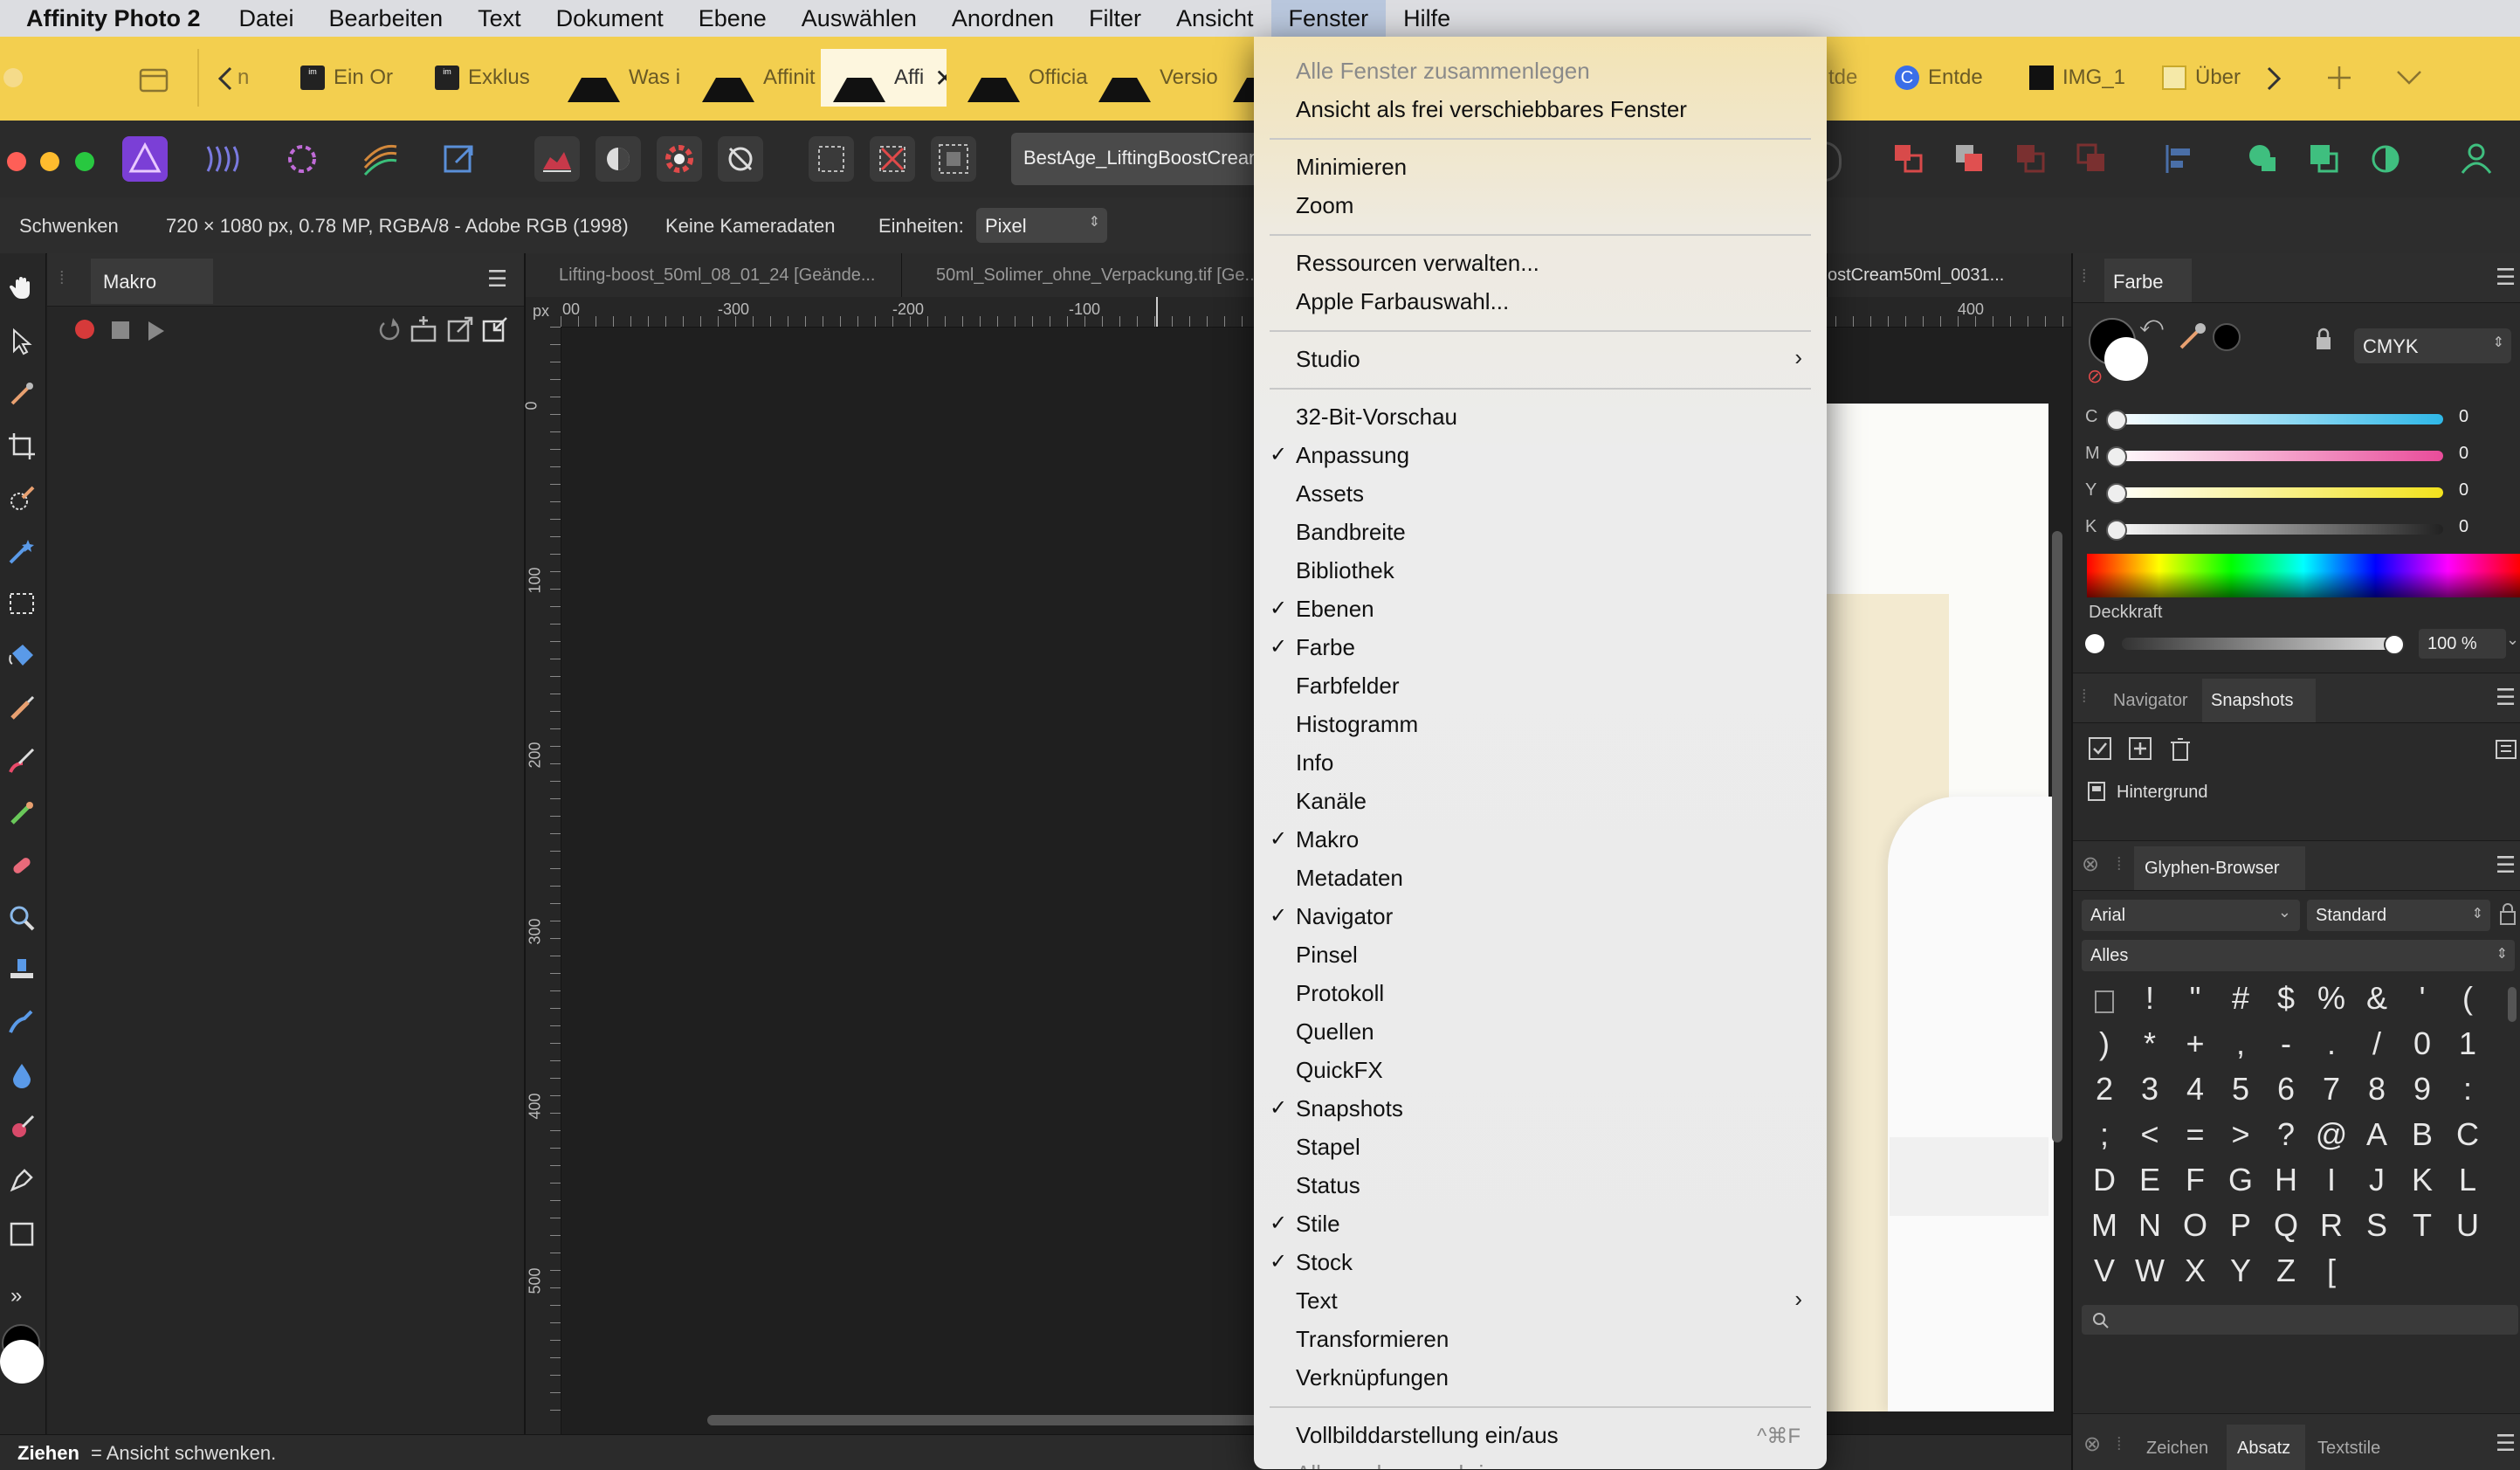 This screenshot has width=2520, height=1470. I want to click on glyph-cell: +, so click(2195, 1043).